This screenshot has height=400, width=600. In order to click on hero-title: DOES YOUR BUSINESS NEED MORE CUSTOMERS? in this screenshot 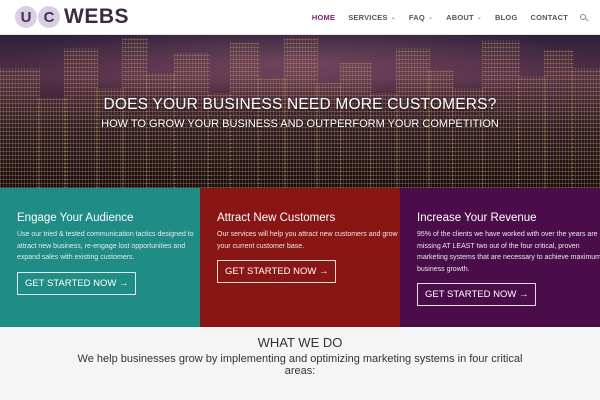, I will do `click(300, 104)`.